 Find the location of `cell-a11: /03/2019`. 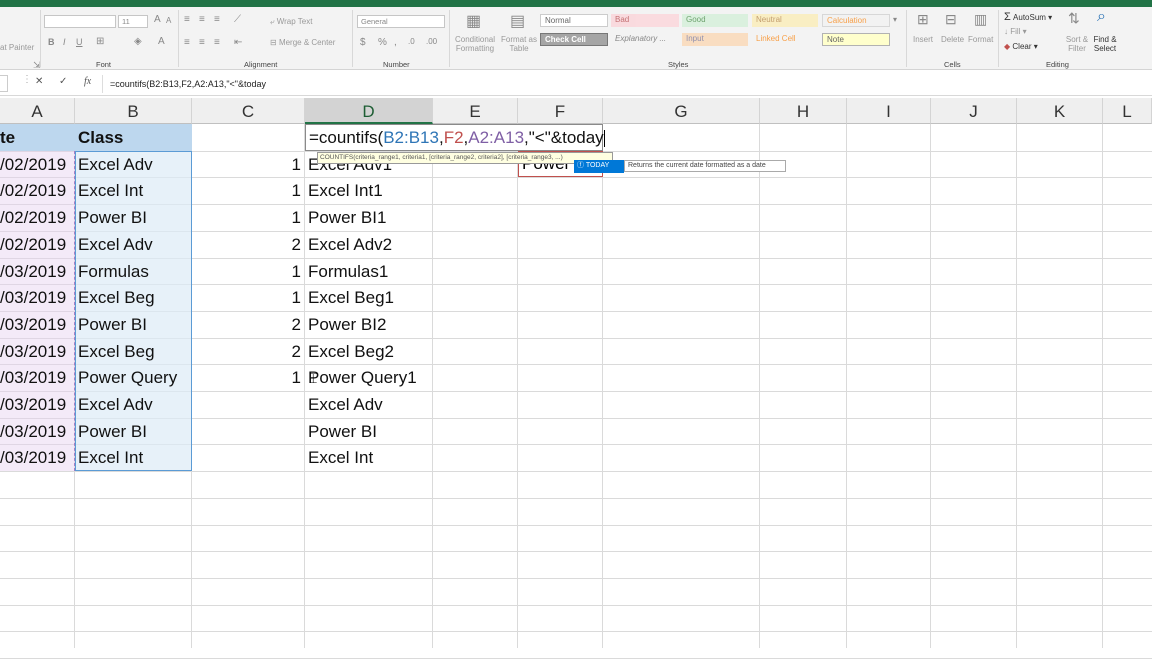

cell-a11: /03/2019 is located at coordinates (35, 404).